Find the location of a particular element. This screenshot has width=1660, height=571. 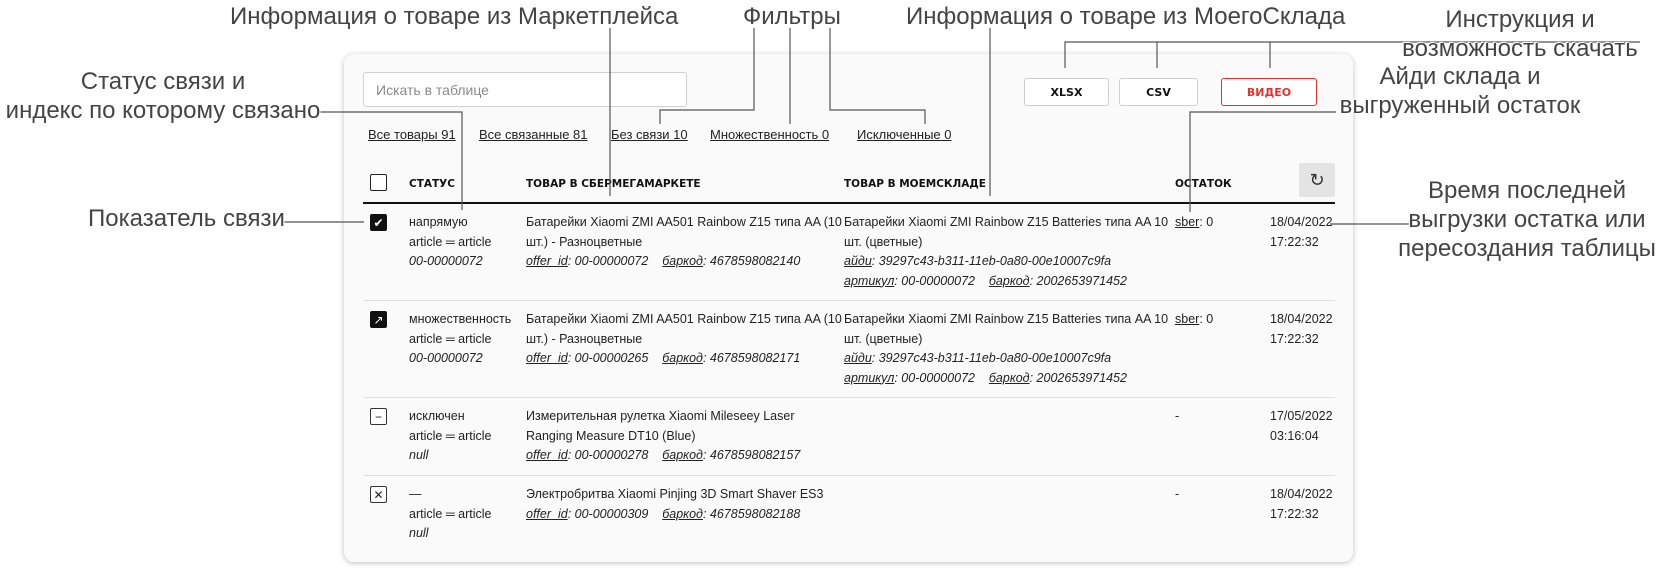

refresh-icon: ↻ is located at coordinates (1317, 179).